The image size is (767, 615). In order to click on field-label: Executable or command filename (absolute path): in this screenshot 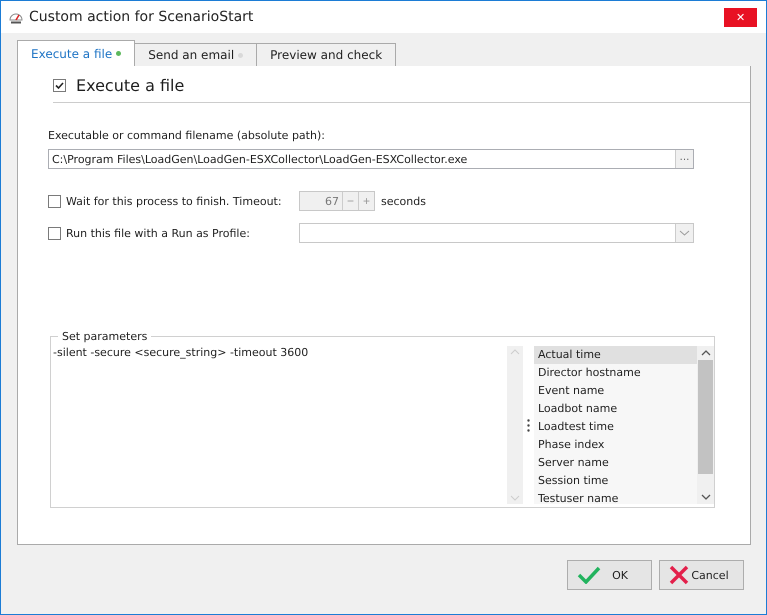, I will do `click(187, 135)`.